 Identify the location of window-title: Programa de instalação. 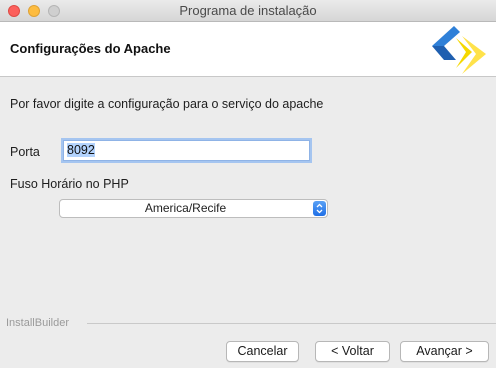
(248, 10).